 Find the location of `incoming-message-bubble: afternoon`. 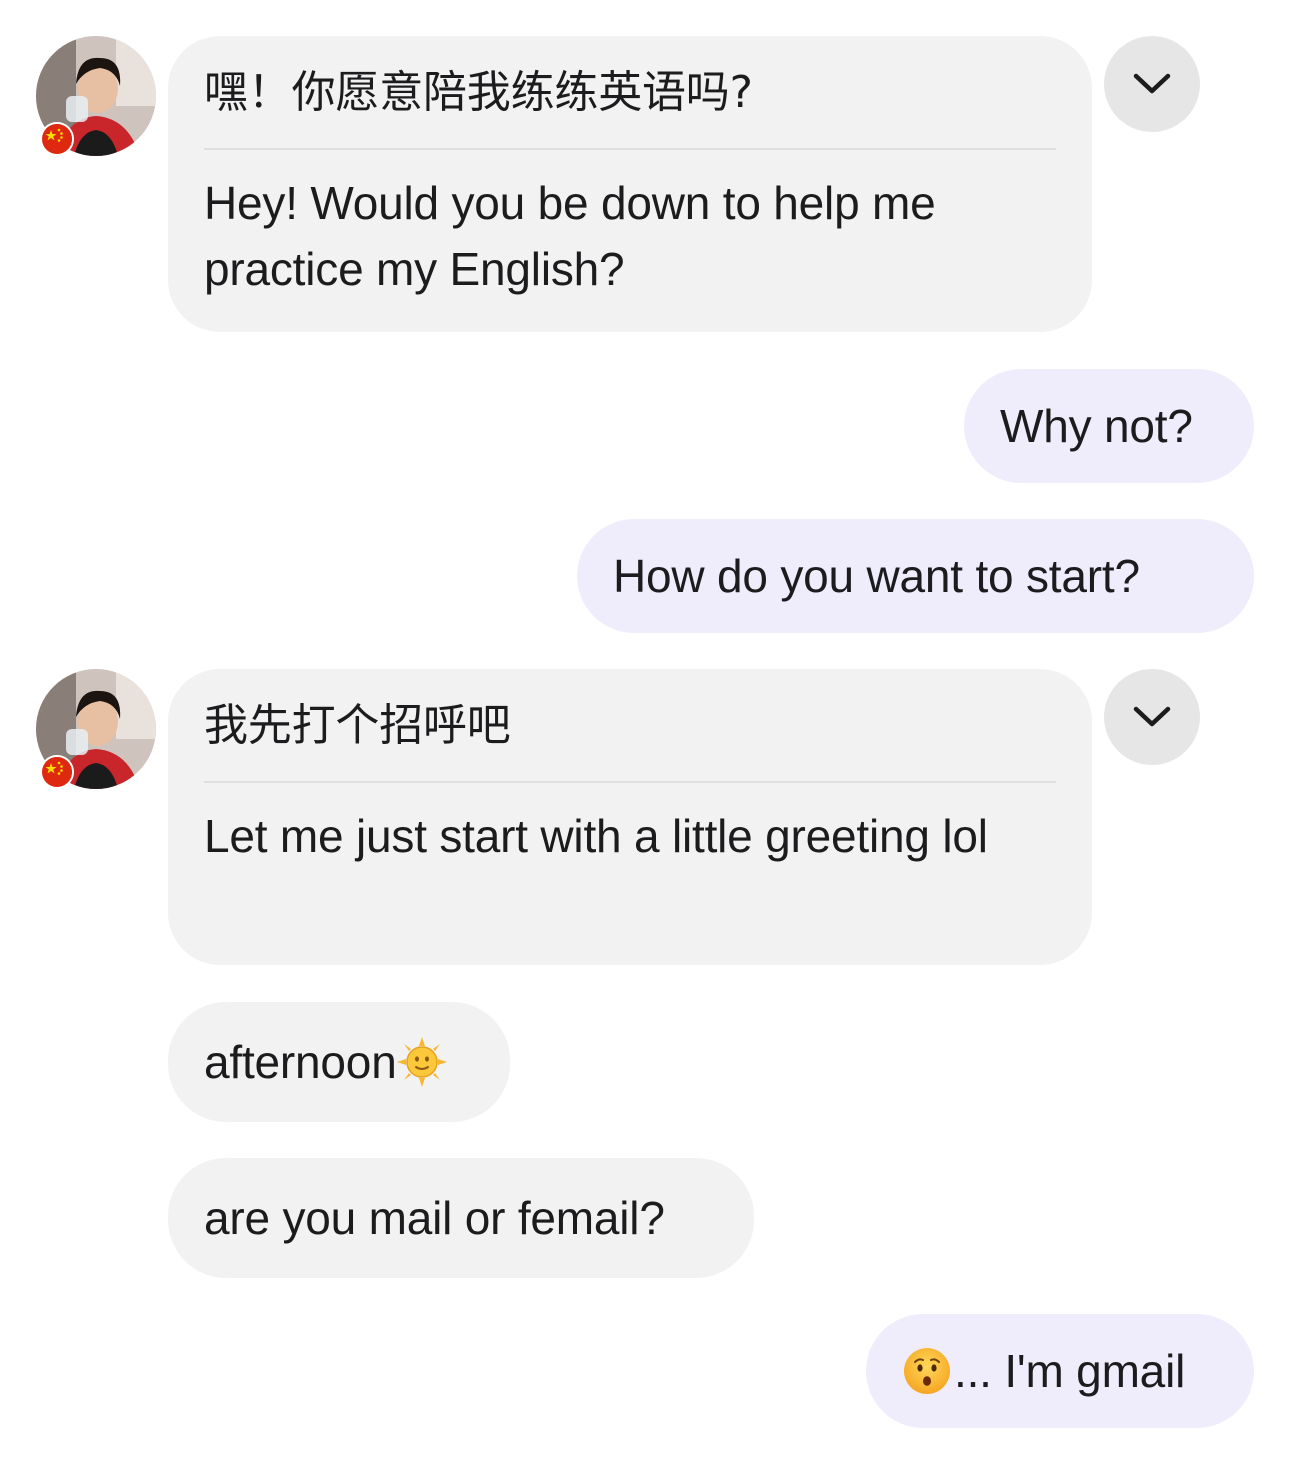

incoming-message-bubble: afternoon is located at coordinates (339, 1062).